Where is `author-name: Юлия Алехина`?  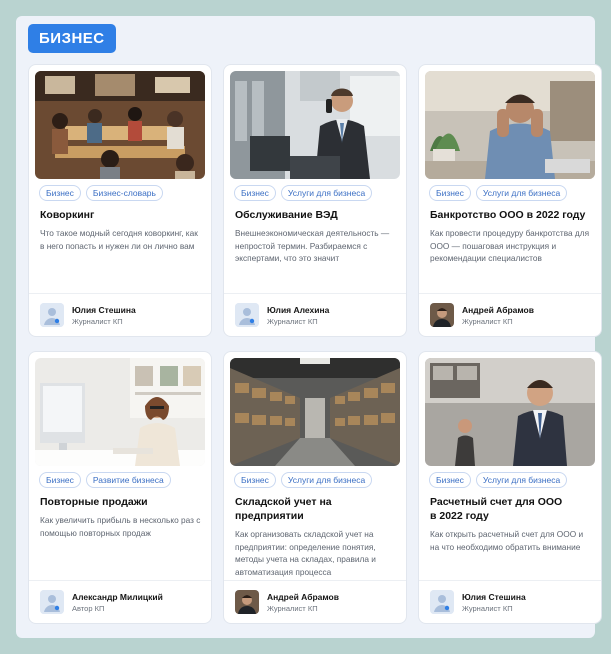
author-name: Юлия Алехина is located at coordinates (298, 310).